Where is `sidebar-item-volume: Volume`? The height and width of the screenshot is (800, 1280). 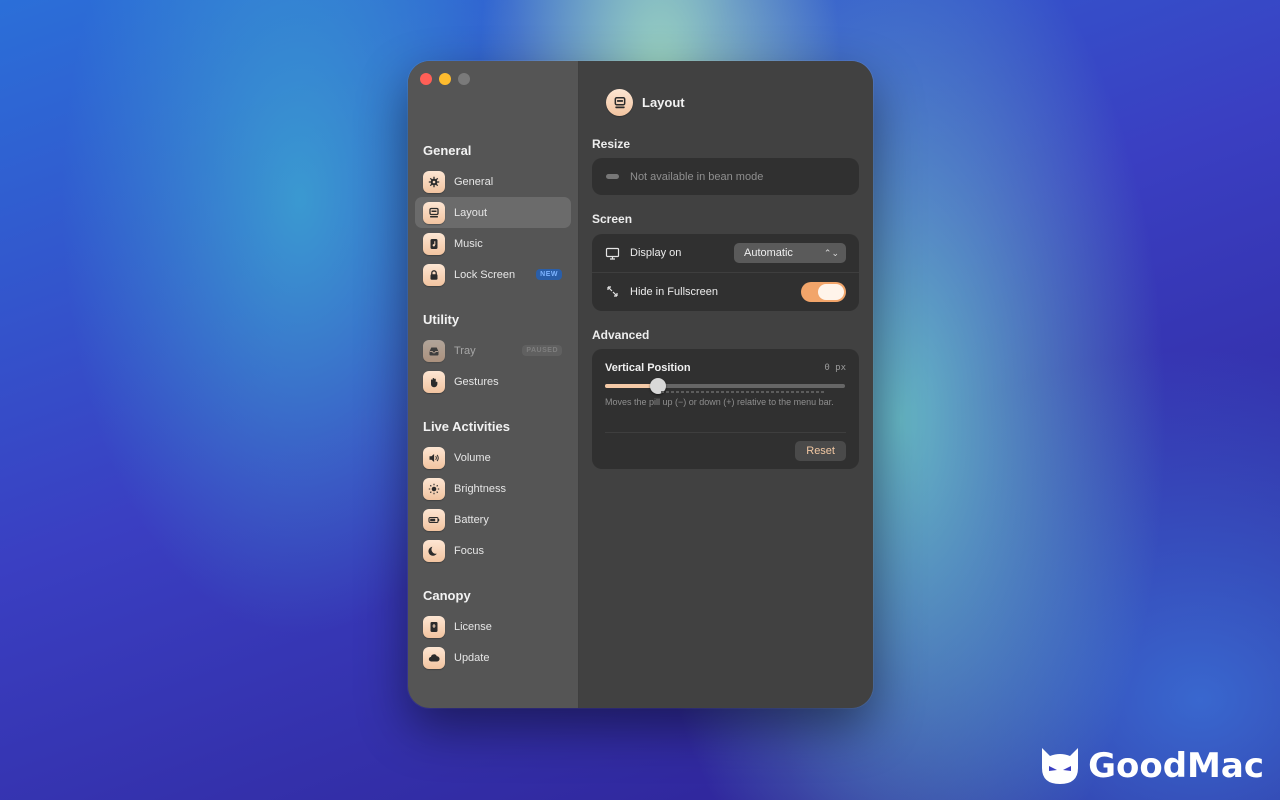 sidebar-item-volume: Volume is located at coordinates (493, 457).